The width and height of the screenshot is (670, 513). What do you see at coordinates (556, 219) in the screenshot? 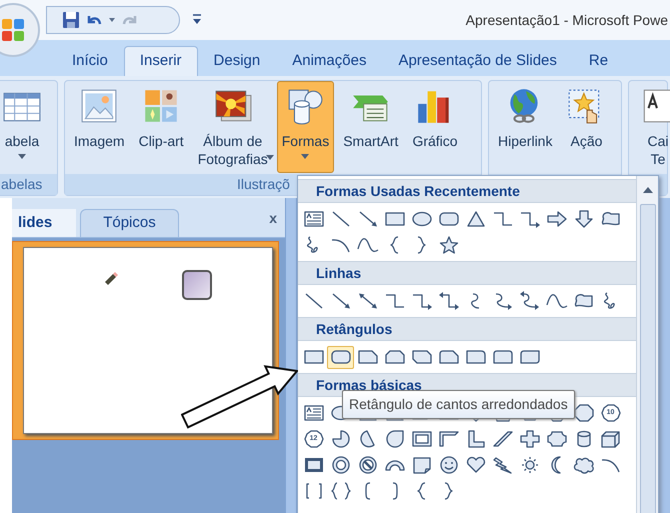
I see `rightarrow-icon` at bounding box center [556, 219].